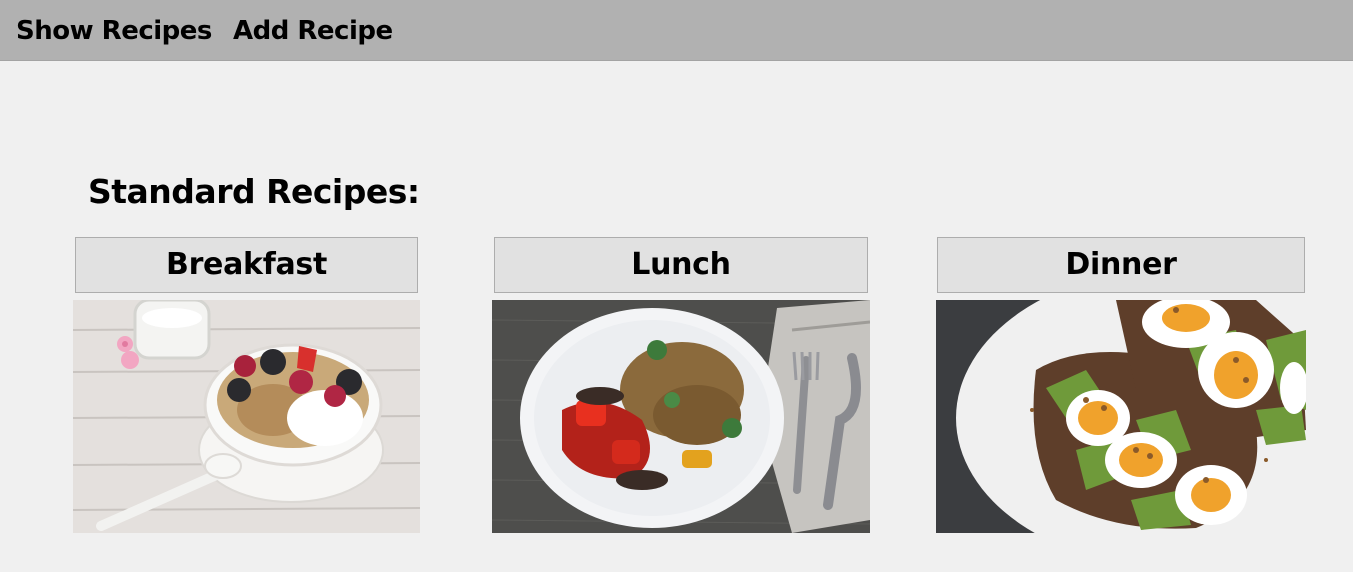 This screenshot has width=1353, height=572. Describe the element at coordinates (246, 265) in the screenshot. I see `breakfast-button: Breakfast` at that location.